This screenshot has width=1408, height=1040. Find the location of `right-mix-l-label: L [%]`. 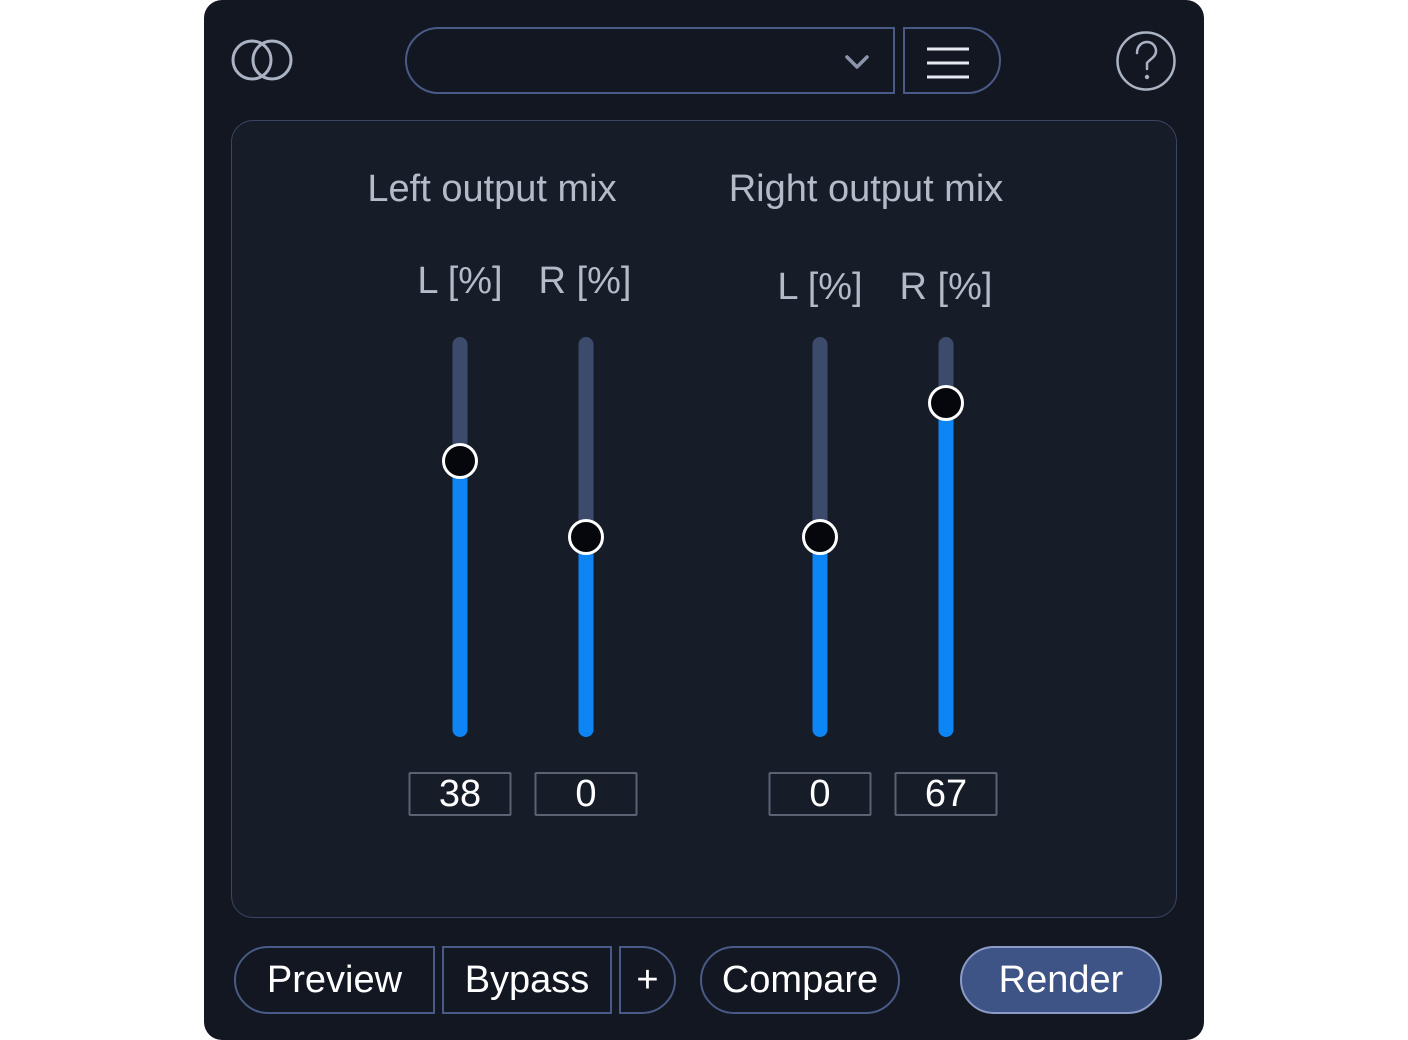

right-mix-l-label: L [%] is located at coordinates (820, 287).